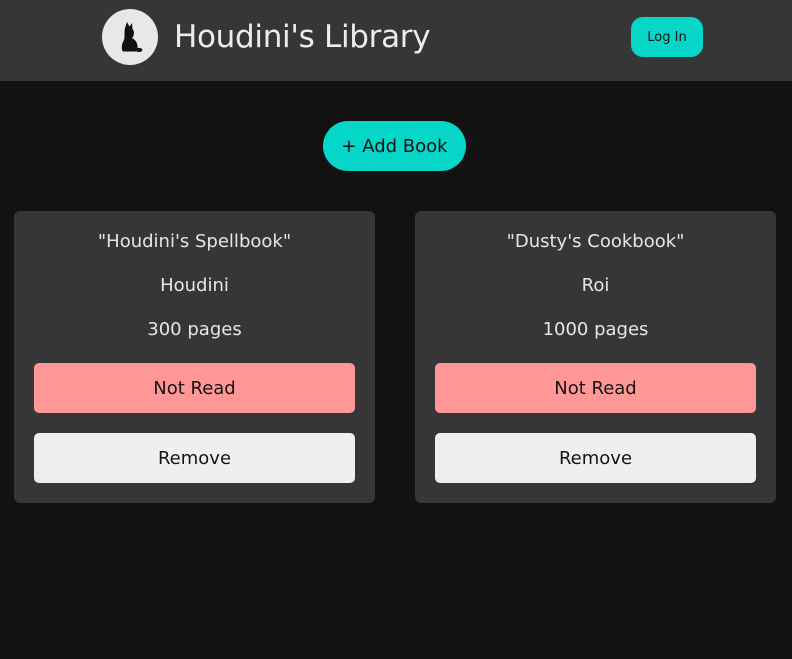 Image resolution: width=792 pixels, height=659 pixels. What do you see at coordinates (595, 329) in the screenshot?
I see `book-pages: 1000 pages` at bounding box center [595, 329].